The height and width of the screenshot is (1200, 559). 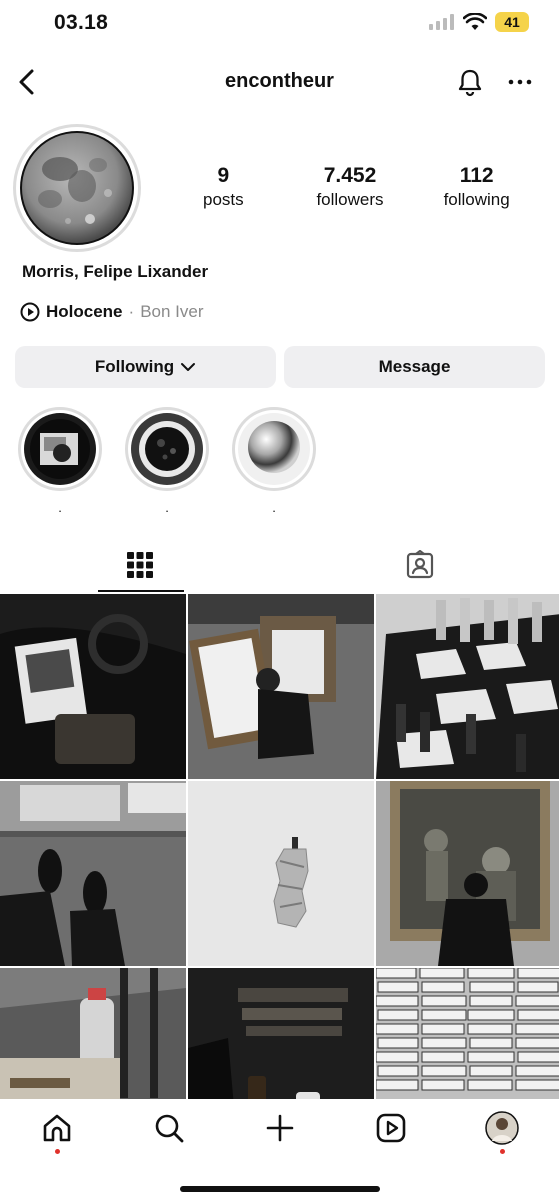 I want to click on wifi-icon, so click(x=475, y=21).